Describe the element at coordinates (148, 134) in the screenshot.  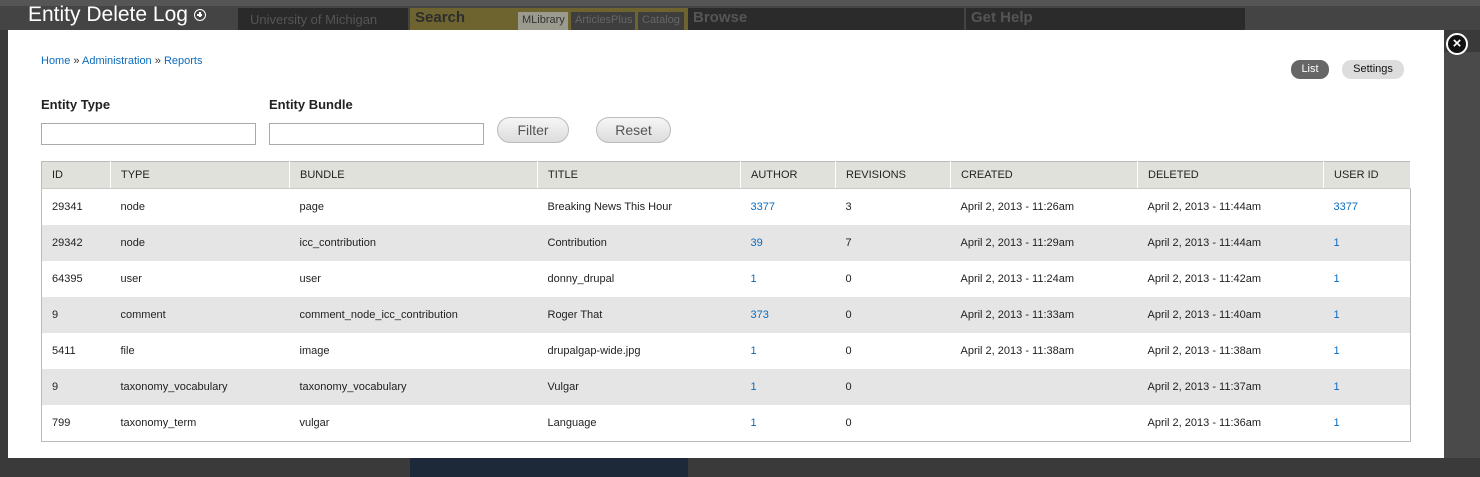
I see `entity-type-input` at that location.